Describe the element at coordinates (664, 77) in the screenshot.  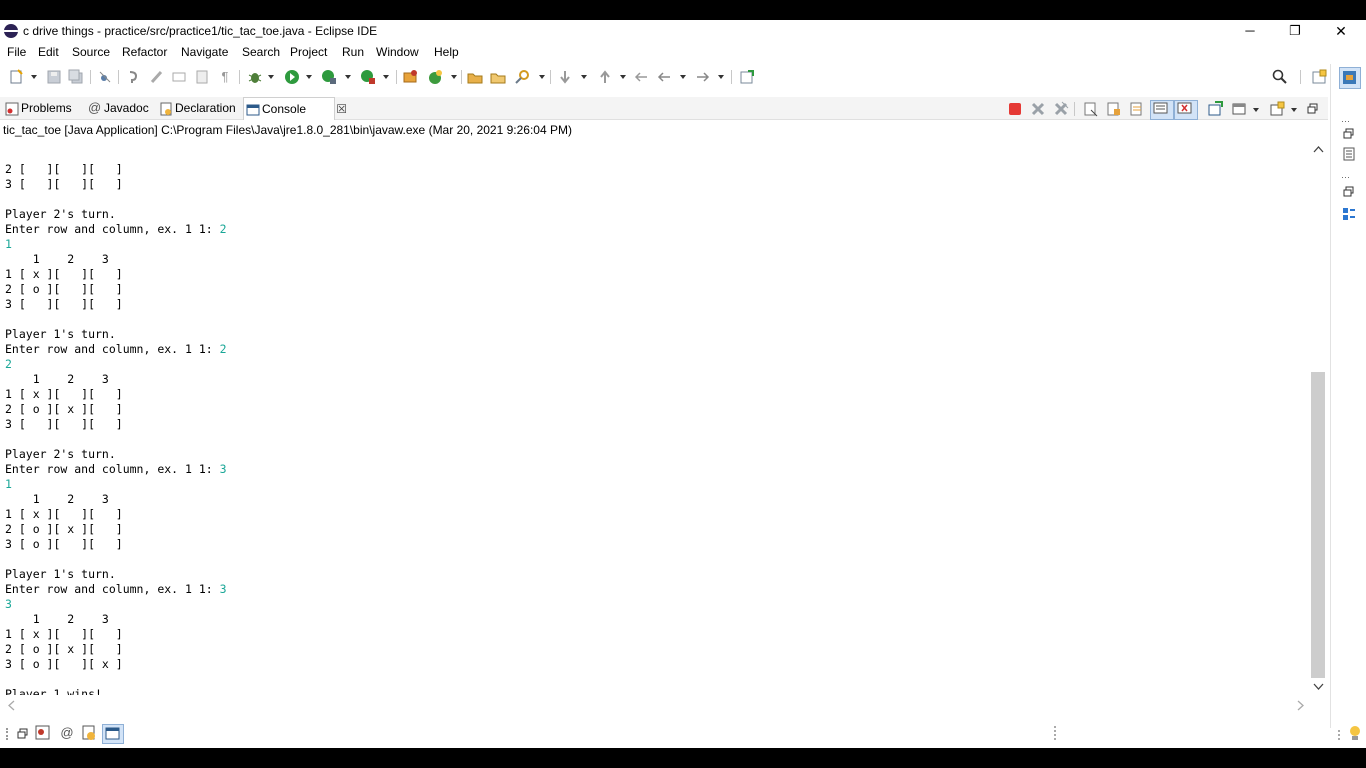
I see `back-icon` at that location.